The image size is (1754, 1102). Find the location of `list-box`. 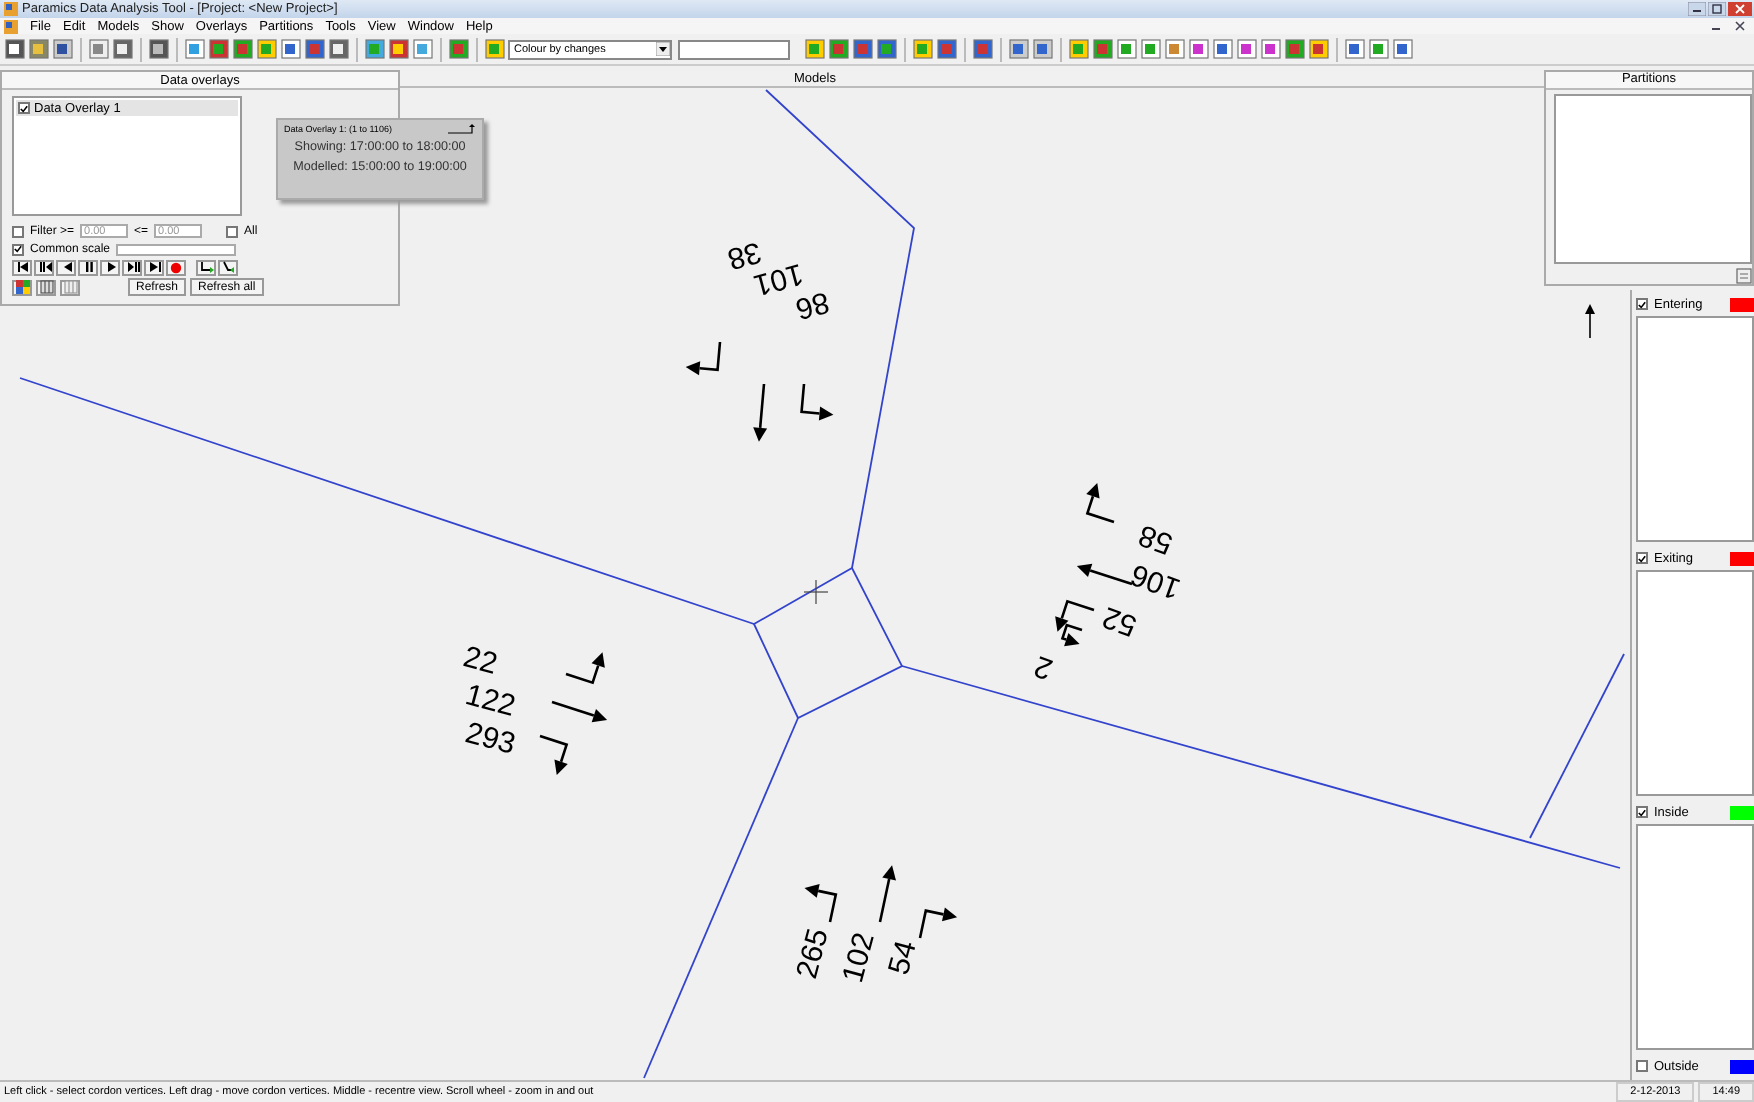

list-box is located at coordinates (1653, 178).